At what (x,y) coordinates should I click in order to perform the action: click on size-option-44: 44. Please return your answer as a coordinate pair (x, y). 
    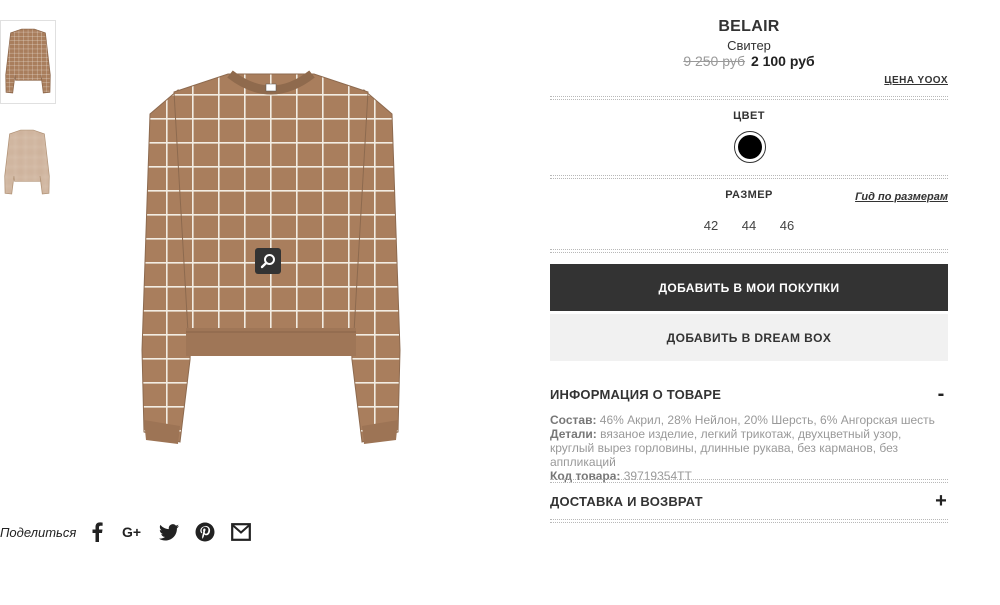
    Looking at the image, I should click on (749, 225).